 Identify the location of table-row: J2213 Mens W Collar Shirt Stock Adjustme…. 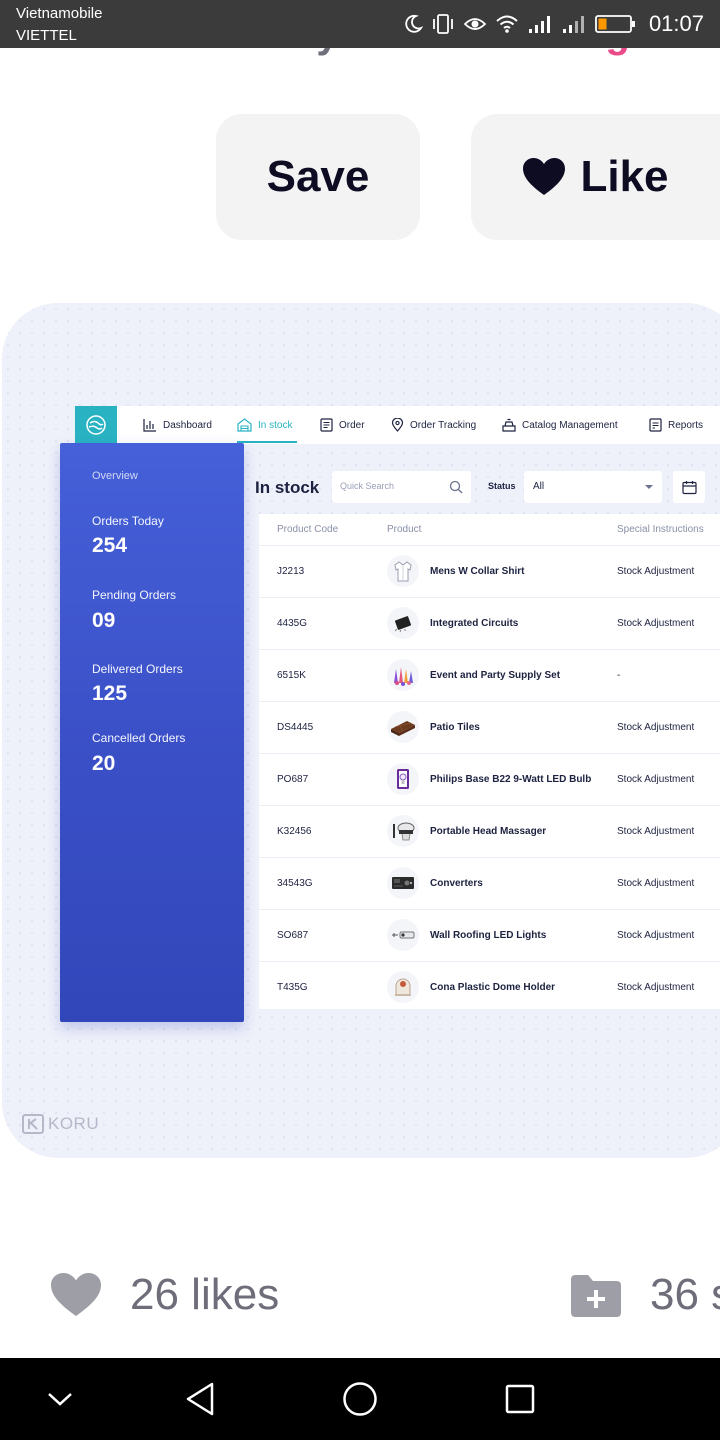
(489, 571).